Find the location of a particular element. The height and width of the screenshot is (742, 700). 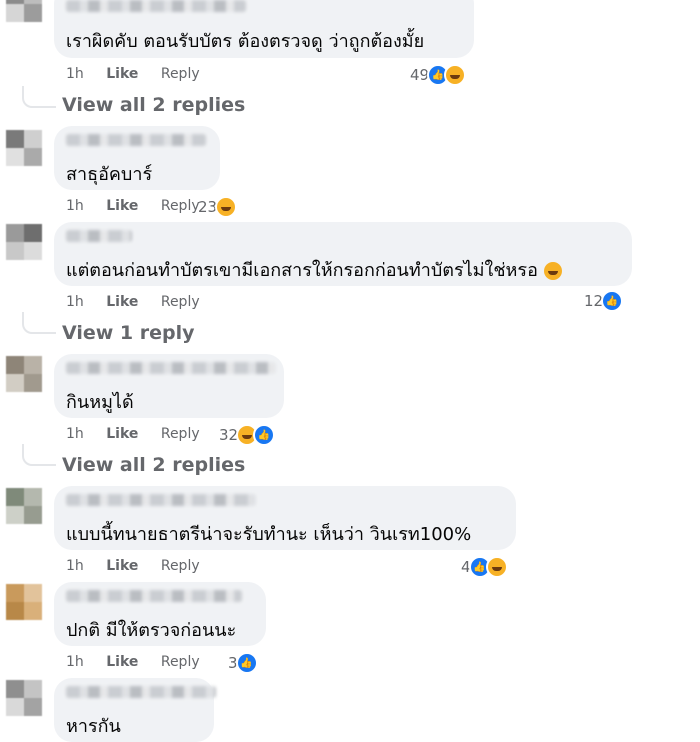

reaction-summary: 4 👍 is located at coordinates (484, 567).